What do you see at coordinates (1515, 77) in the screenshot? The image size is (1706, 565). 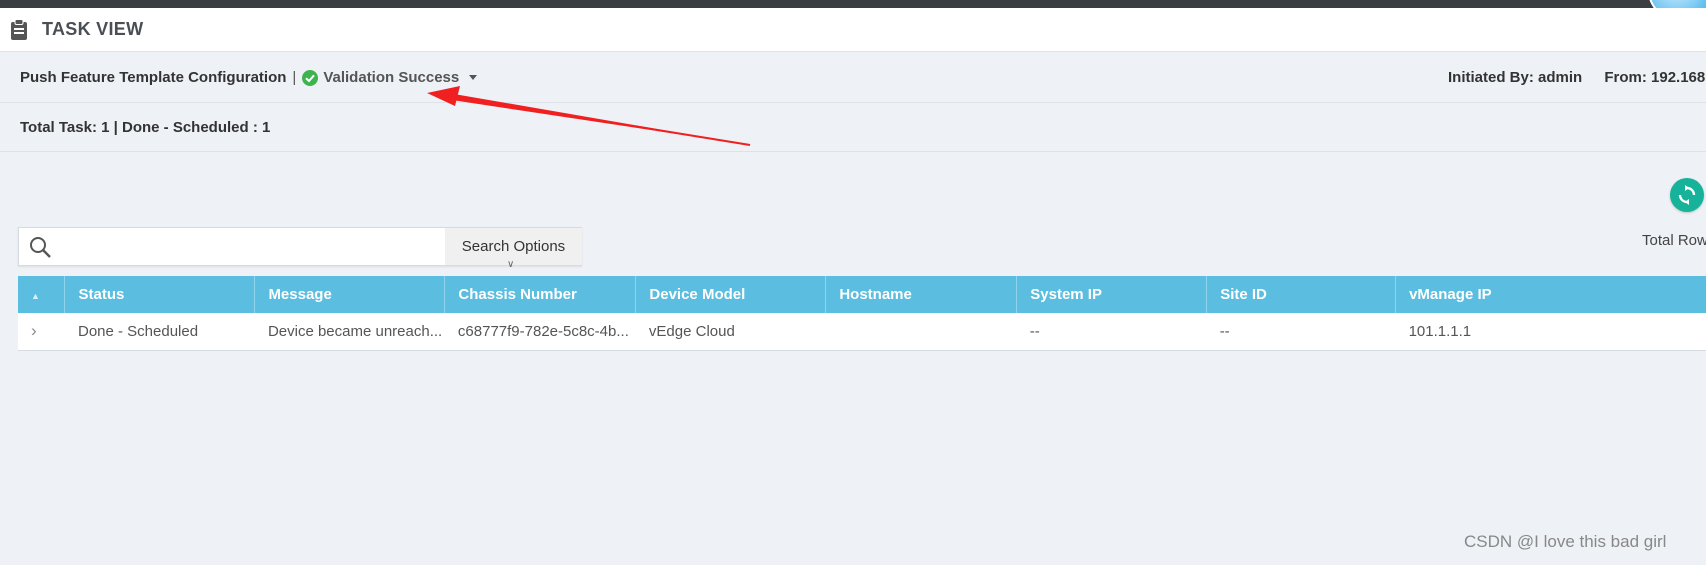 I see `initiated-by: Initiated By: admin` at bounding box center [1515, 77].